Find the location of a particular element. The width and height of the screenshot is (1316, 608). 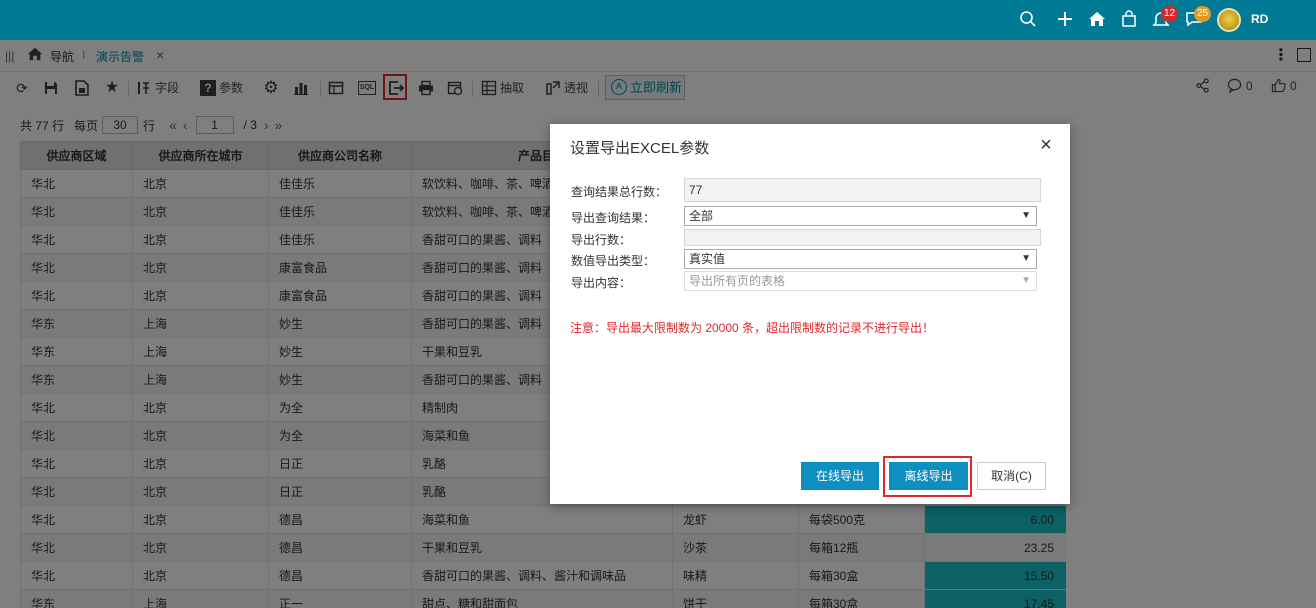

content-select: 导出所有页的表格 ▼ is located at coordinates (860, 281).